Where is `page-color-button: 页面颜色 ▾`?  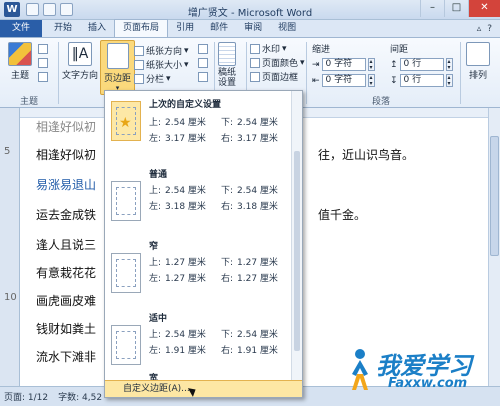
page-color-button: 页面颜色 ▾ is located at coordinates (277, 62).